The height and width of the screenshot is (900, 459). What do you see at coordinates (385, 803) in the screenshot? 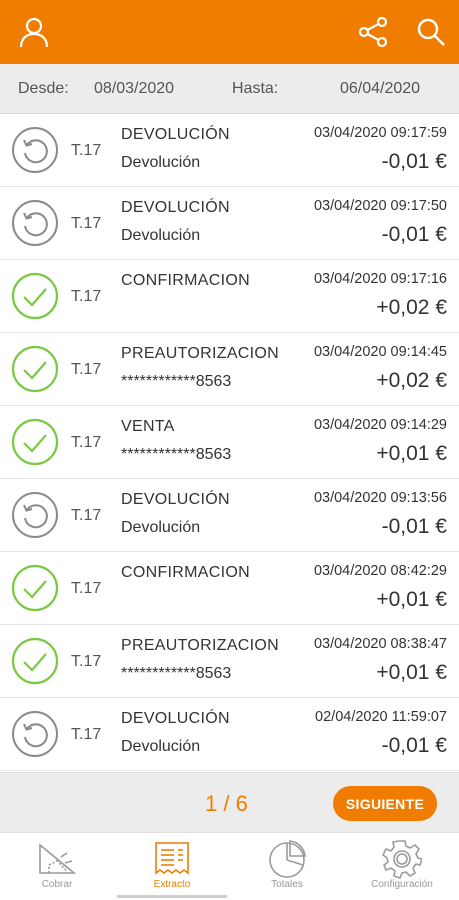
I see `next-page-button: SIGUIENTE` at bounding box center [385, 803].